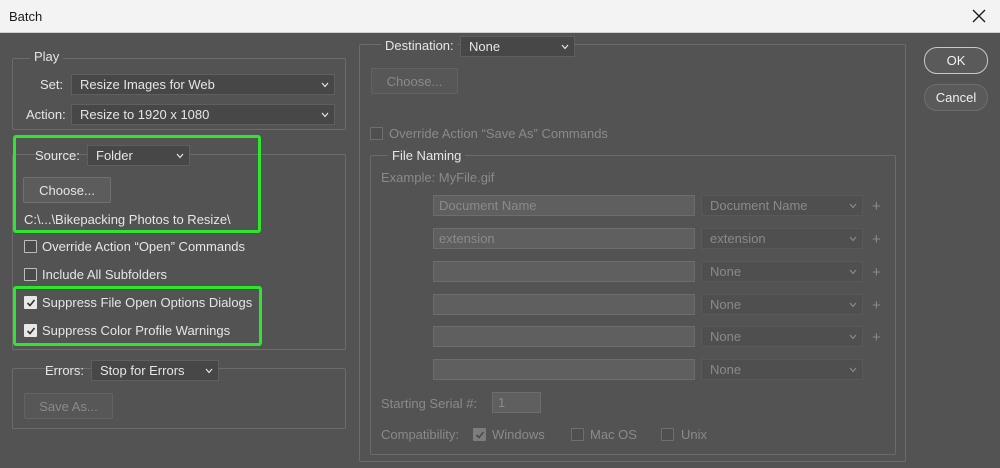  What do you see at coordinates (726, 336) in the screenshot?
I see `naming-select-5-value: None` at bounding box center [726, 336].